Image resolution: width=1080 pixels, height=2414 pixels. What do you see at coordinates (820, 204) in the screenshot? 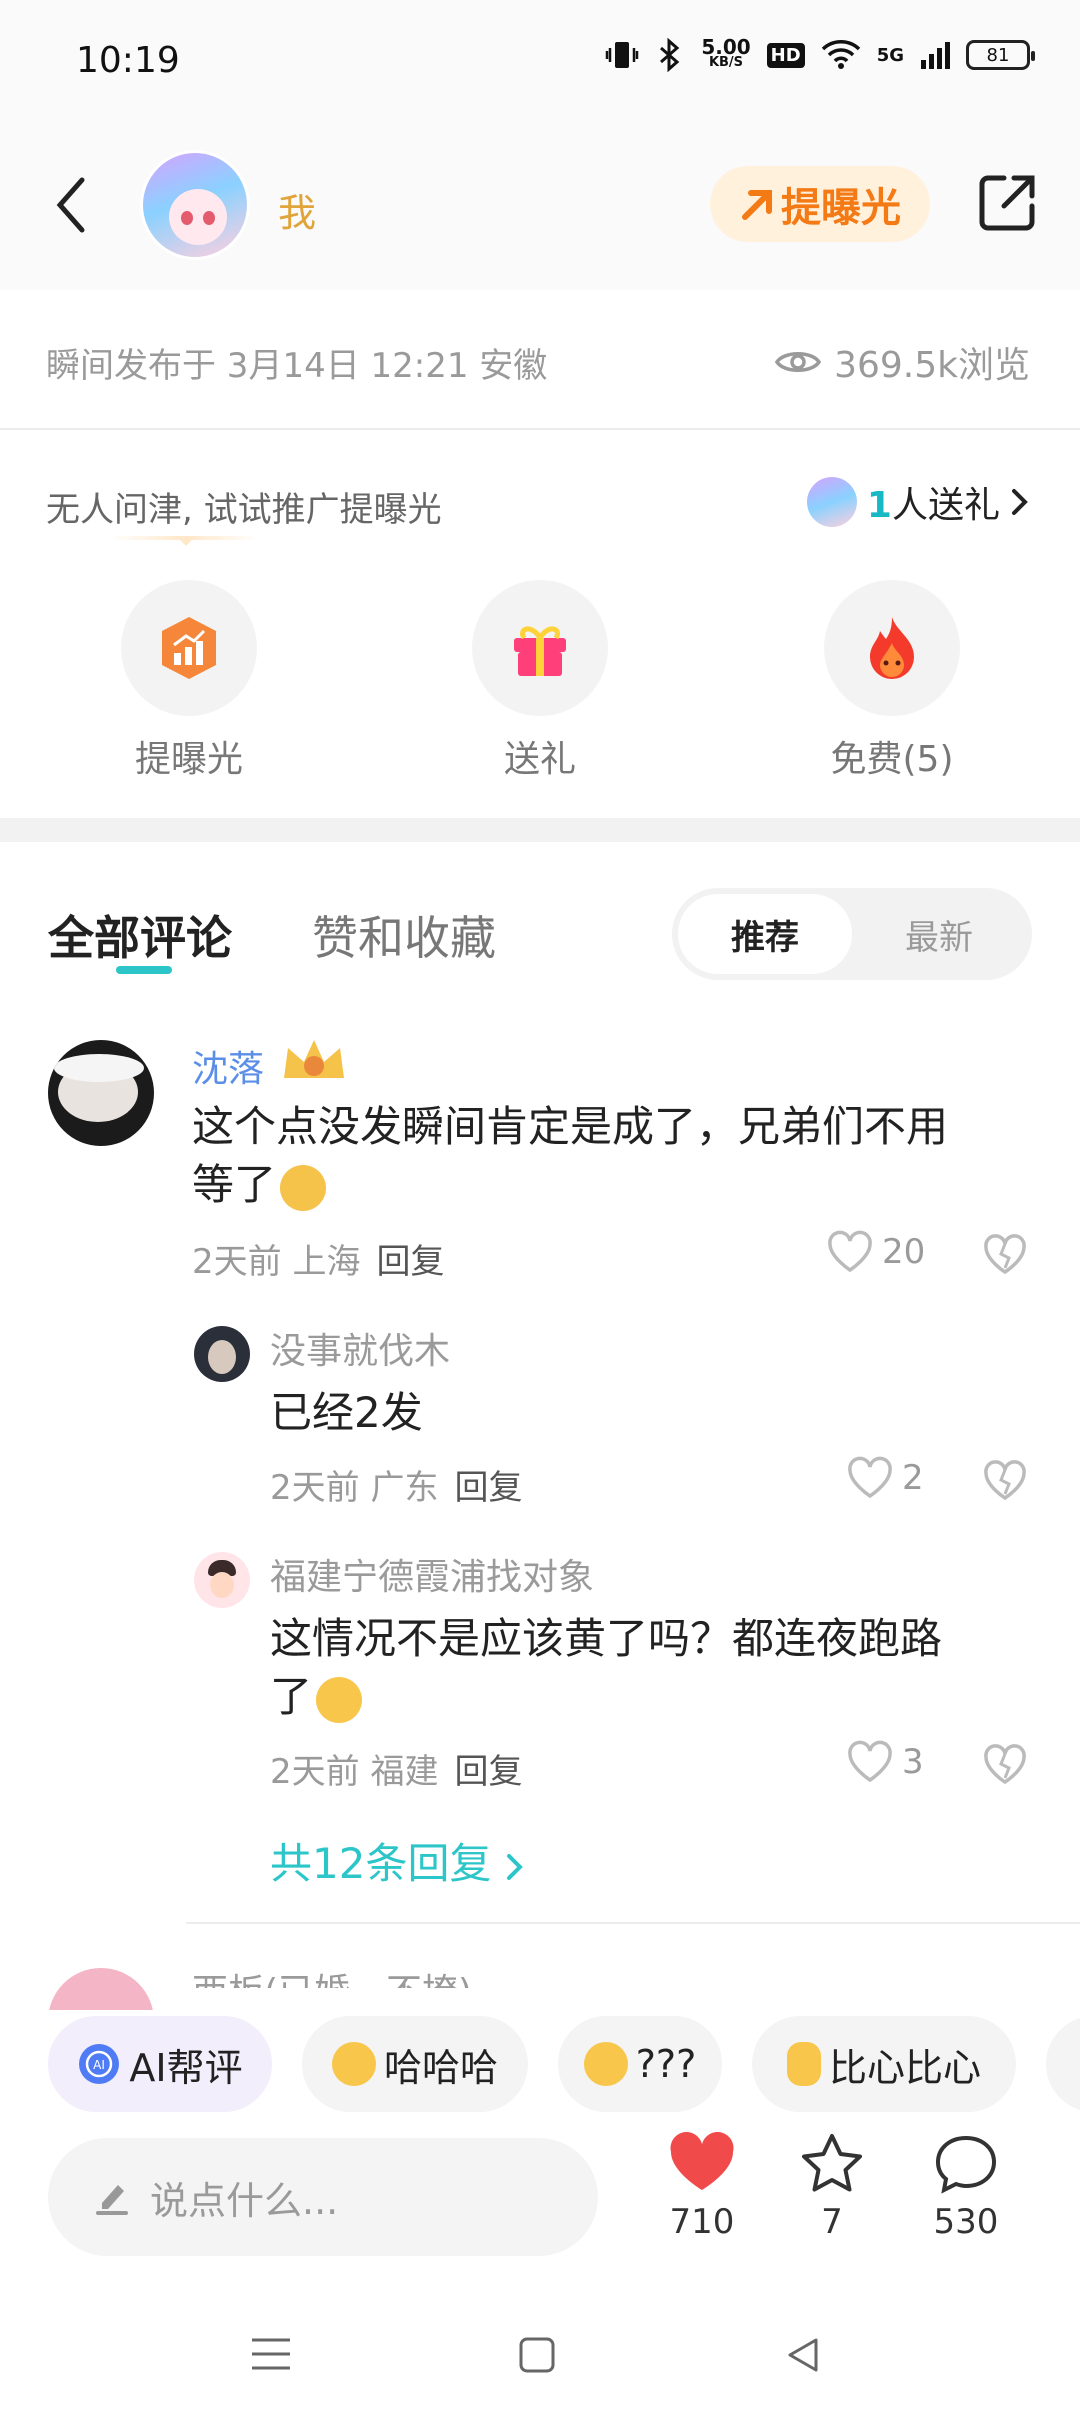
I see `boost-button: 提曝光` at bounding box center [820, 204].